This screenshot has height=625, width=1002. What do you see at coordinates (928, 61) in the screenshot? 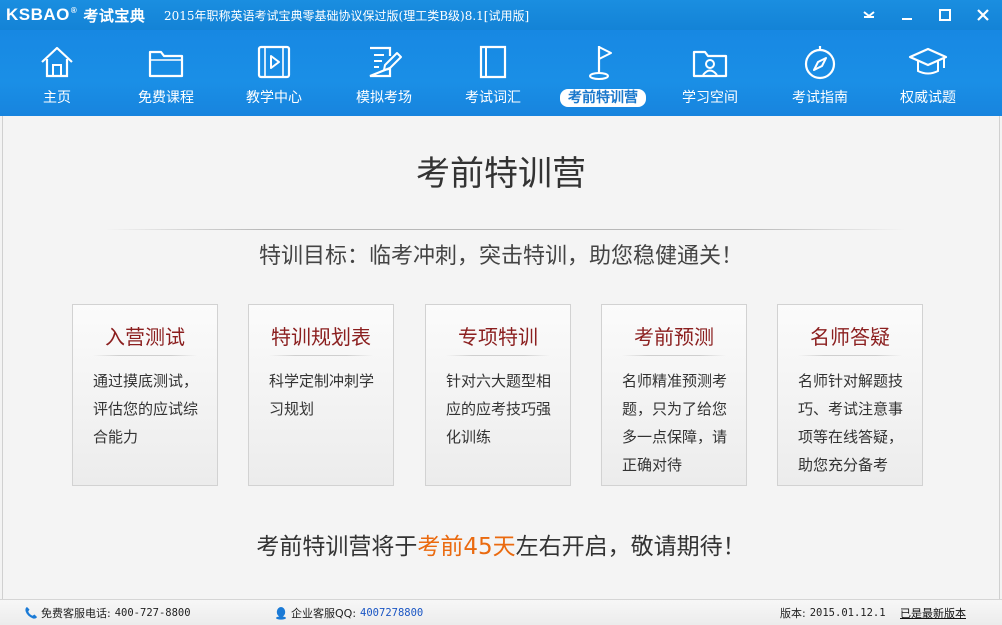
I see `graduation-cap-icon` at bounding box center [928, 61].